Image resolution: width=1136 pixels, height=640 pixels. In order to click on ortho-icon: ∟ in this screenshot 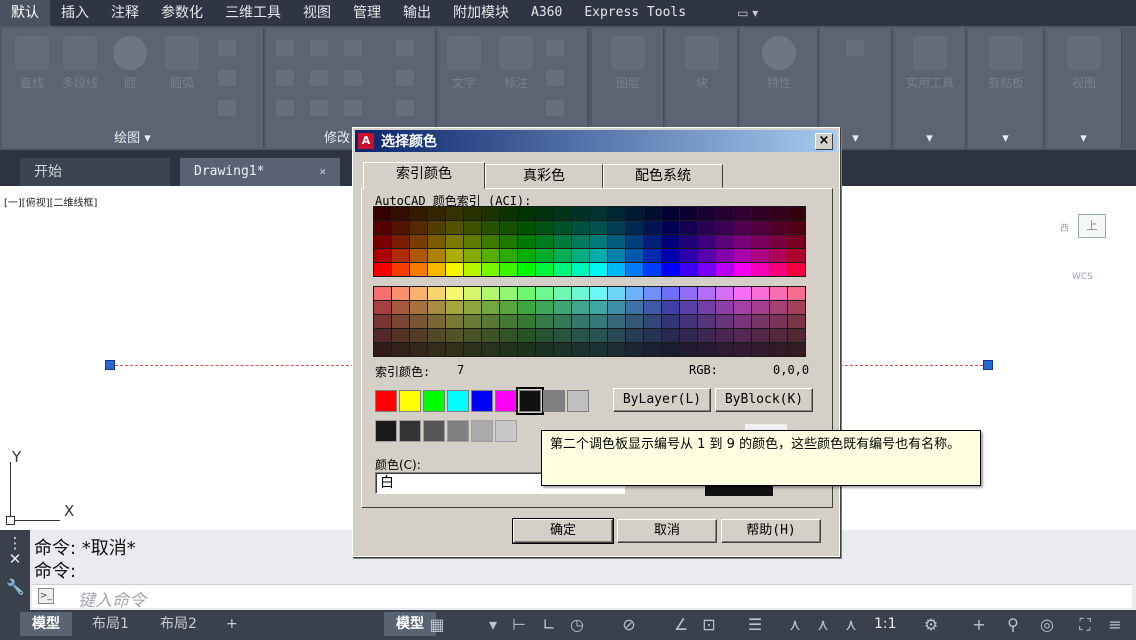, I will do `click(549, 625)`.